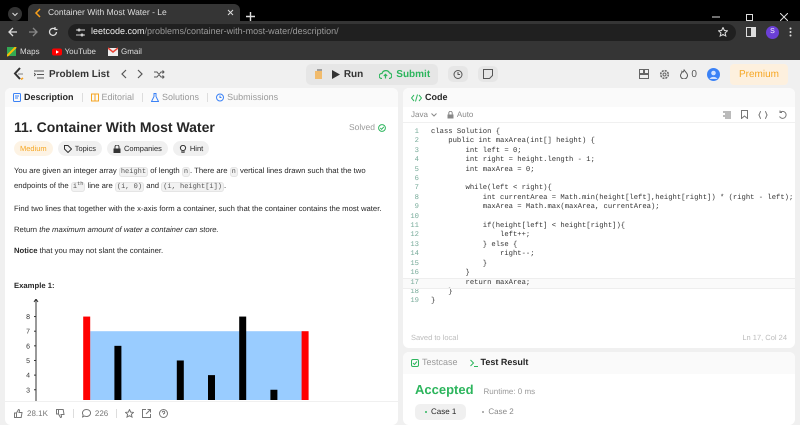  Describe the element at coordinates (13, 32) in the screenshot. I see `back-icon` at that location.